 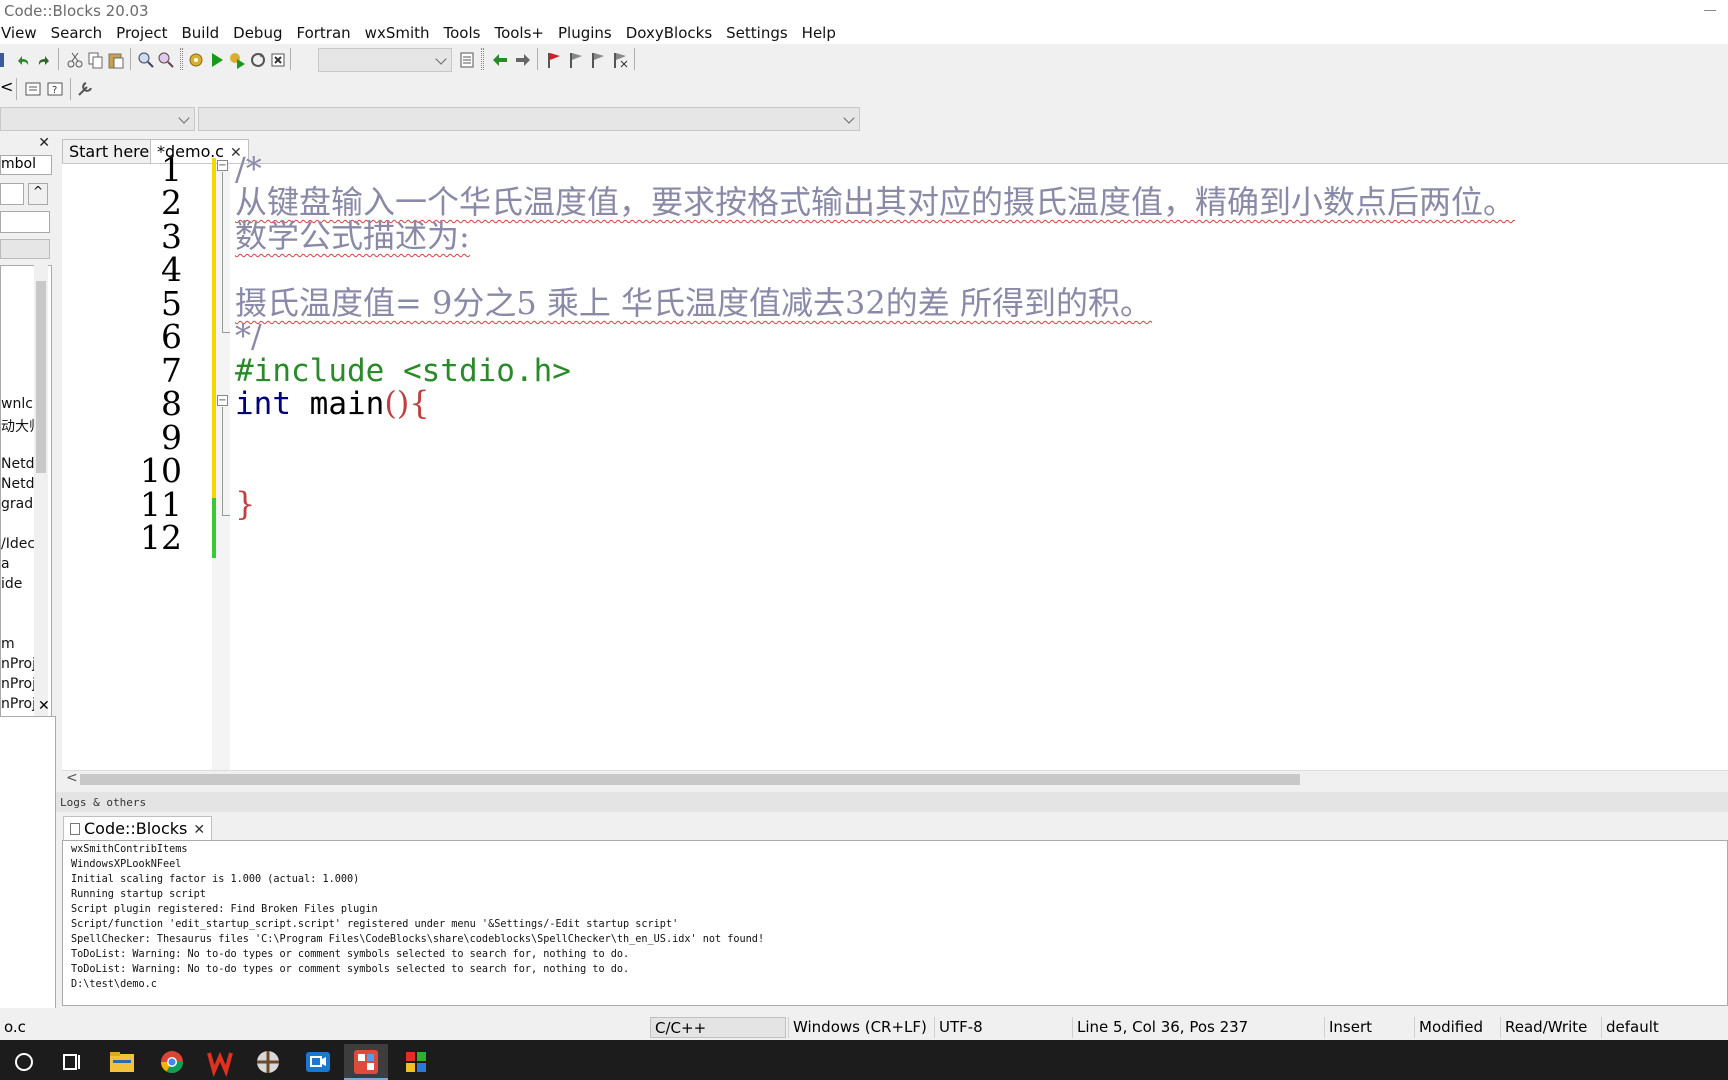 I want to click on chrome-icon, so click(x=172, y=1062).